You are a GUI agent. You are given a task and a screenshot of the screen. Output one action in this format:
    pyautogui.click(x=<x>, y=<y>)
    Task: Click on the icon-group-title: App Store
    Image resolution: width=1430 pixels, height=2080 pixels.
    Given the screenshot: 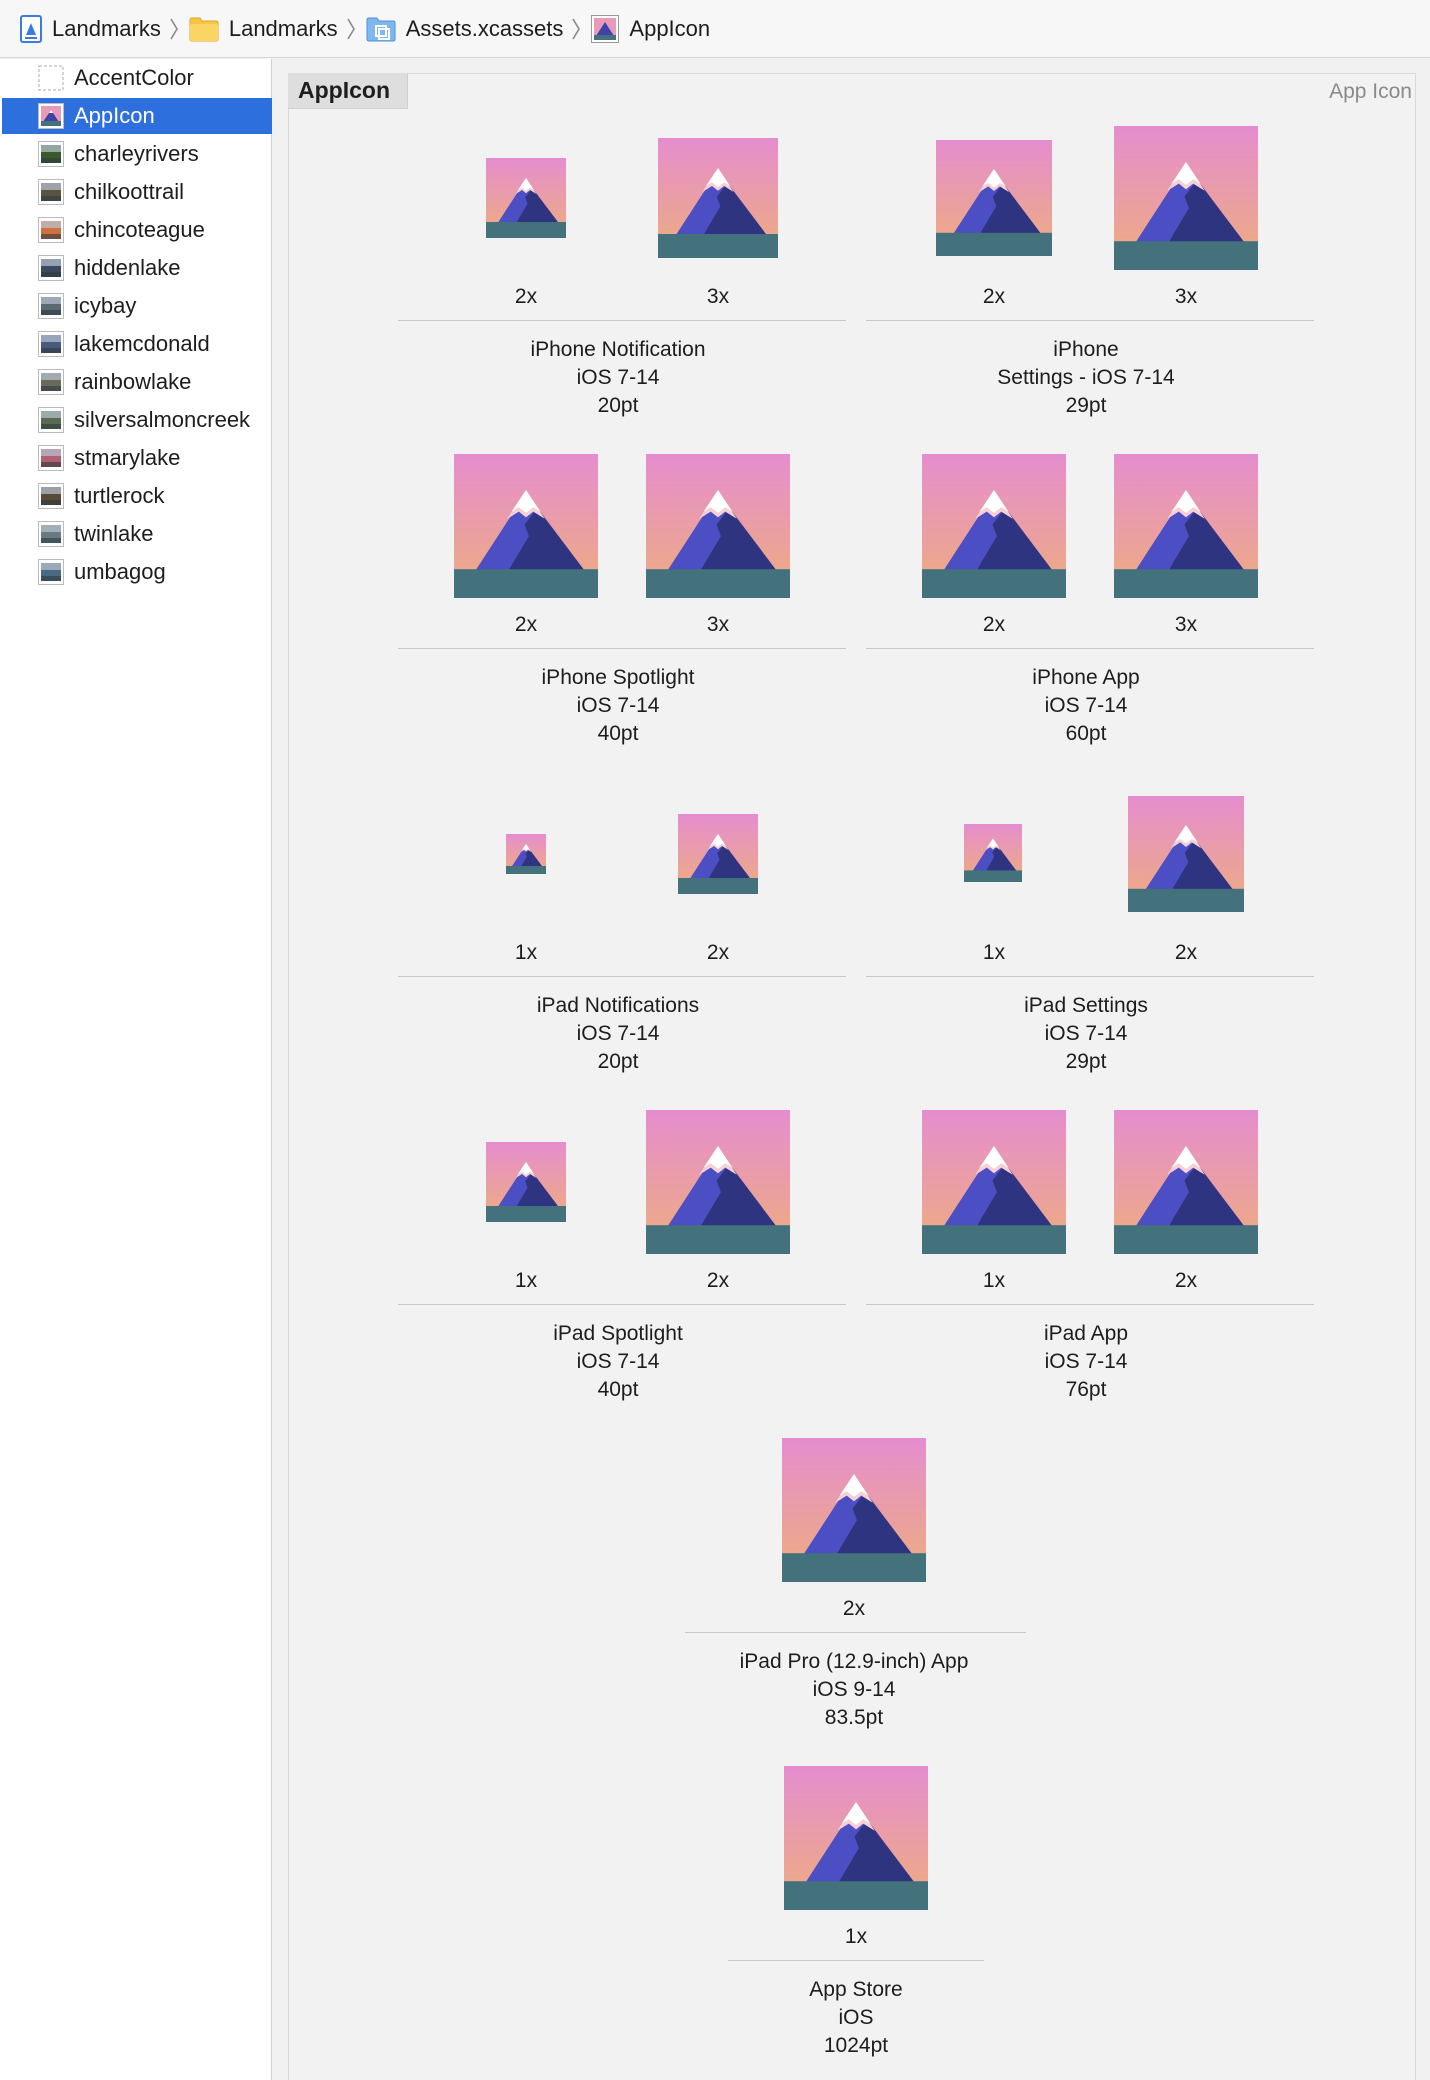 What is the action you would take?
    pyautogui.click(x=856, y=1989)
    